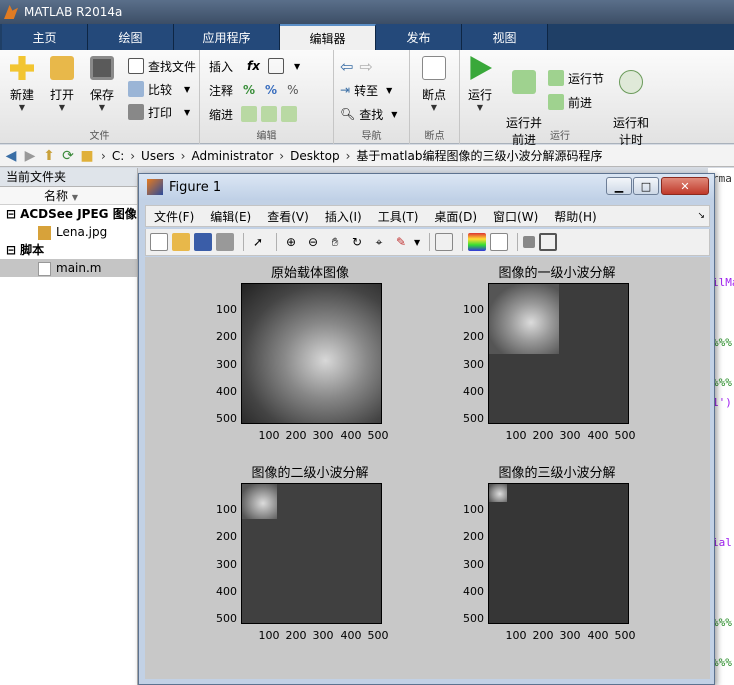 This screenshot has width=734, height=685. Describe the element at coordinates (417, 242) in the screenshot. I see `brush-dropdown-icon: ▼` at that location.